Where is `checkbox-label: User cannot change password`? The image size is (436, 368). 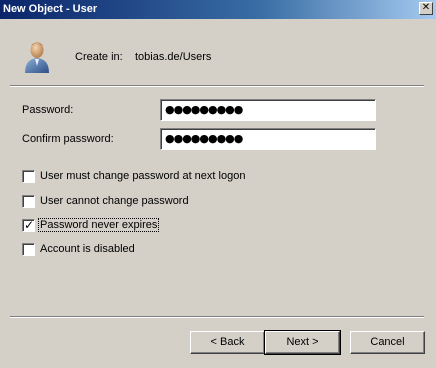 checkbox-label: User cannot change password is located at coordinates (114, 201).